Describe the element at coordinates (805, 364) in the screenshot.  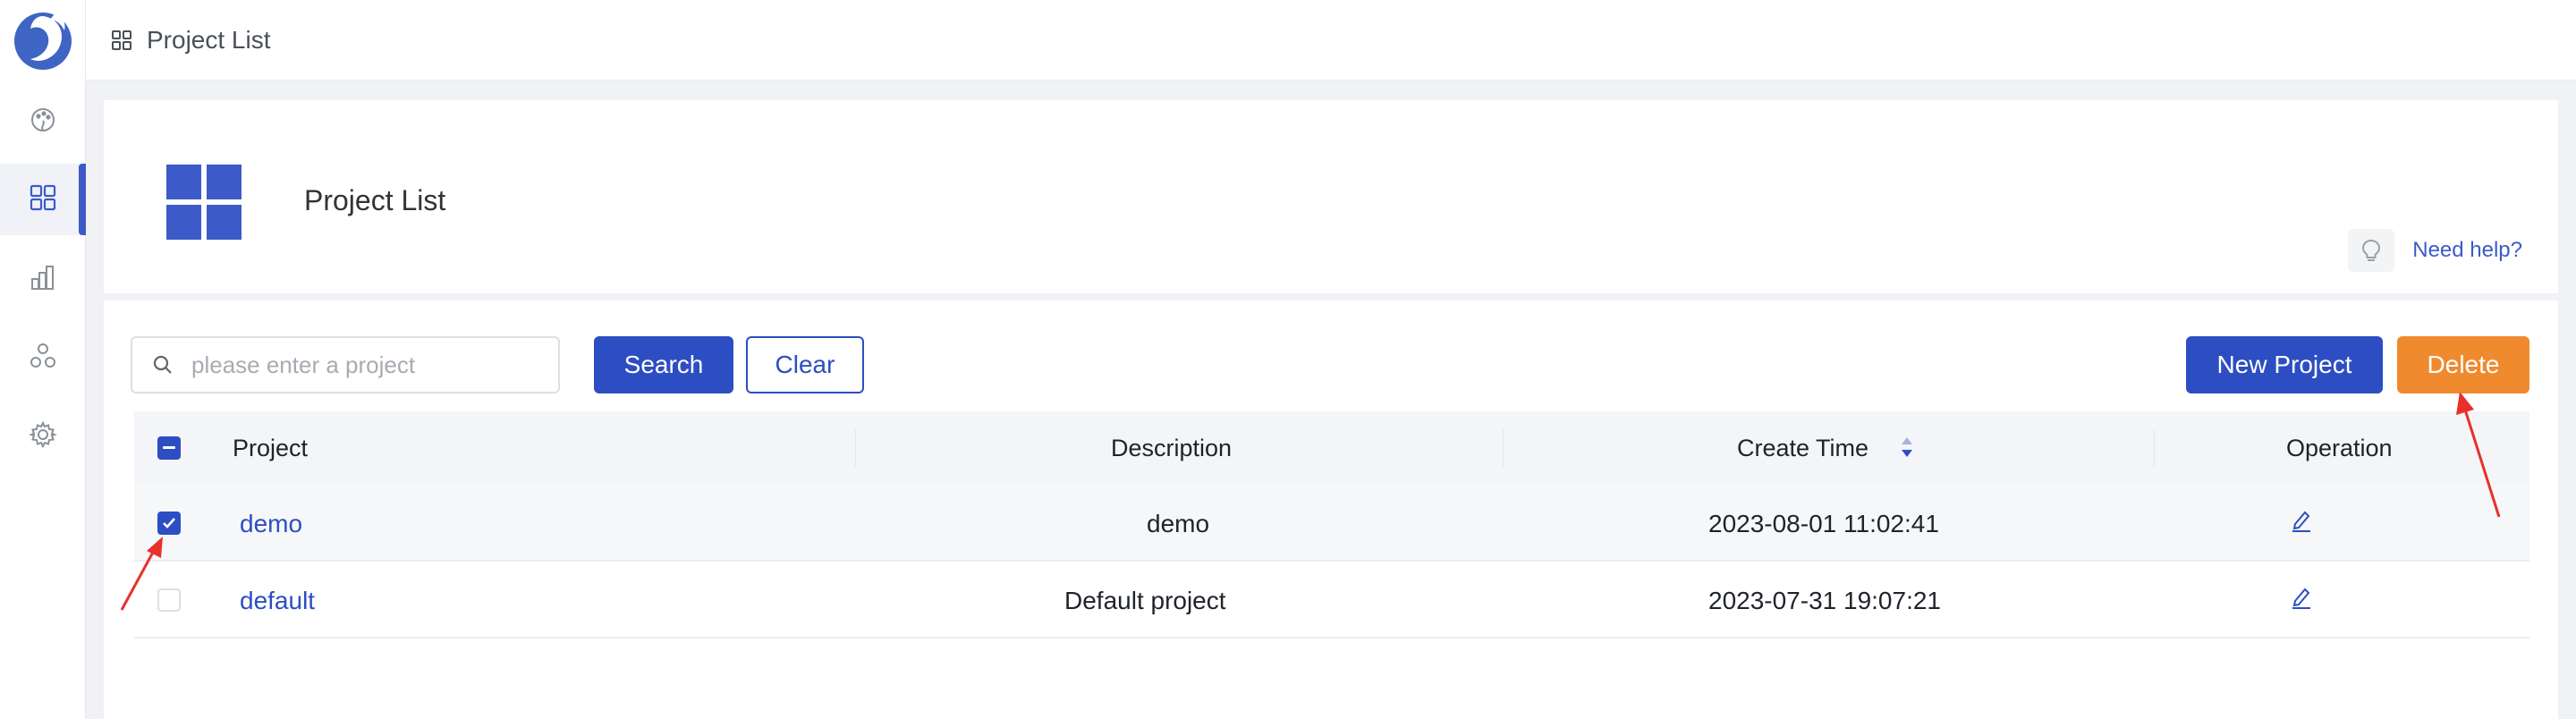
I see `clear-button: Clear` at that location.